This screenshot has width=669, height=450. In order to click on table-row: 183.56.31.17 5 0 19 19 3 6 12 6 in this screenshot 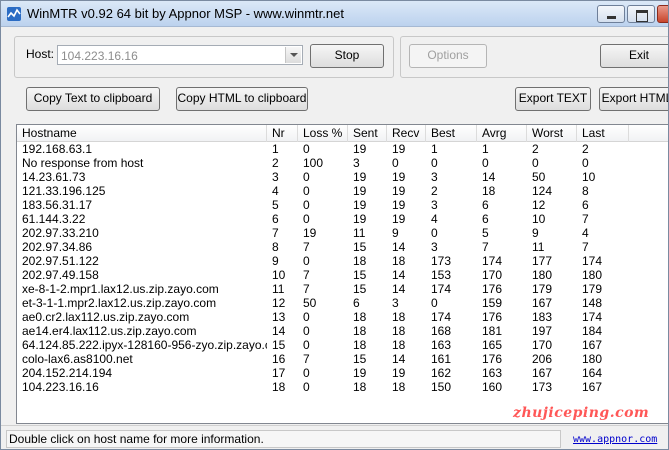, I will do `click(342, 205)`.